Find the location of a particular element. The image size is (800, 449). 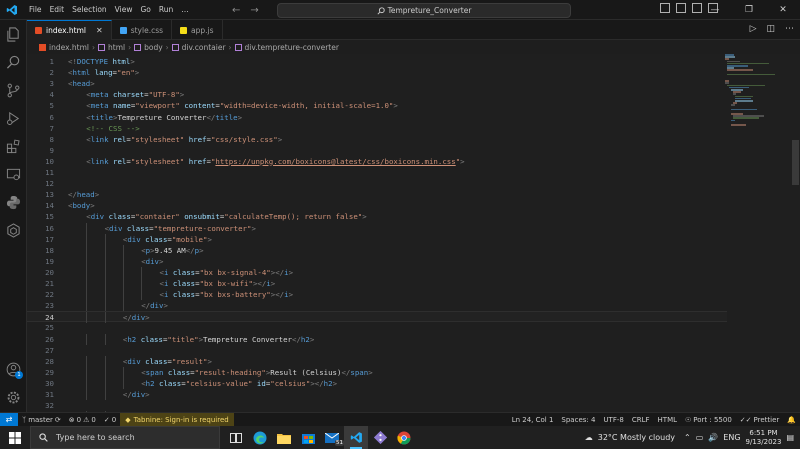

code-line: 27 is located at coordinates (377, 350).